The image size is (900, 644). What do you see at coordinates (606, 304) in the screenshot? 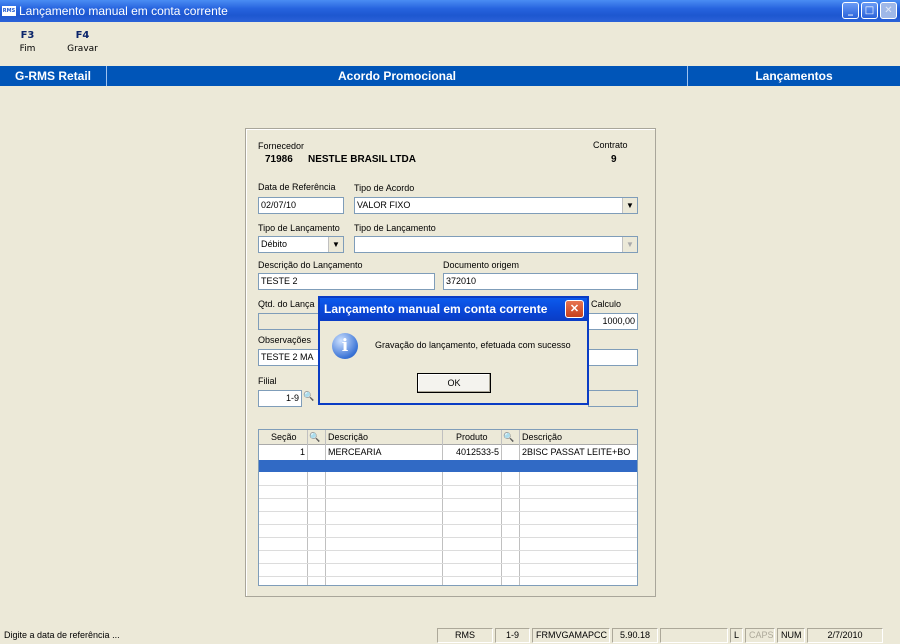
I see `calculo-label: Calculo` at bounding box center [606, 304].